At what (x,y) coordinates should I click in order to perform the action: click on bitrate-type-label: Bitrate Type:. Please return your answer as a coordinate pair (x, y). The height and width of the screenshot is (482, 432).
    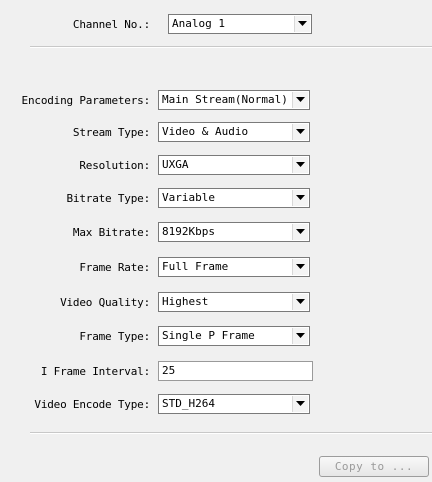
    Looking at the image, I should click on (108, 198).